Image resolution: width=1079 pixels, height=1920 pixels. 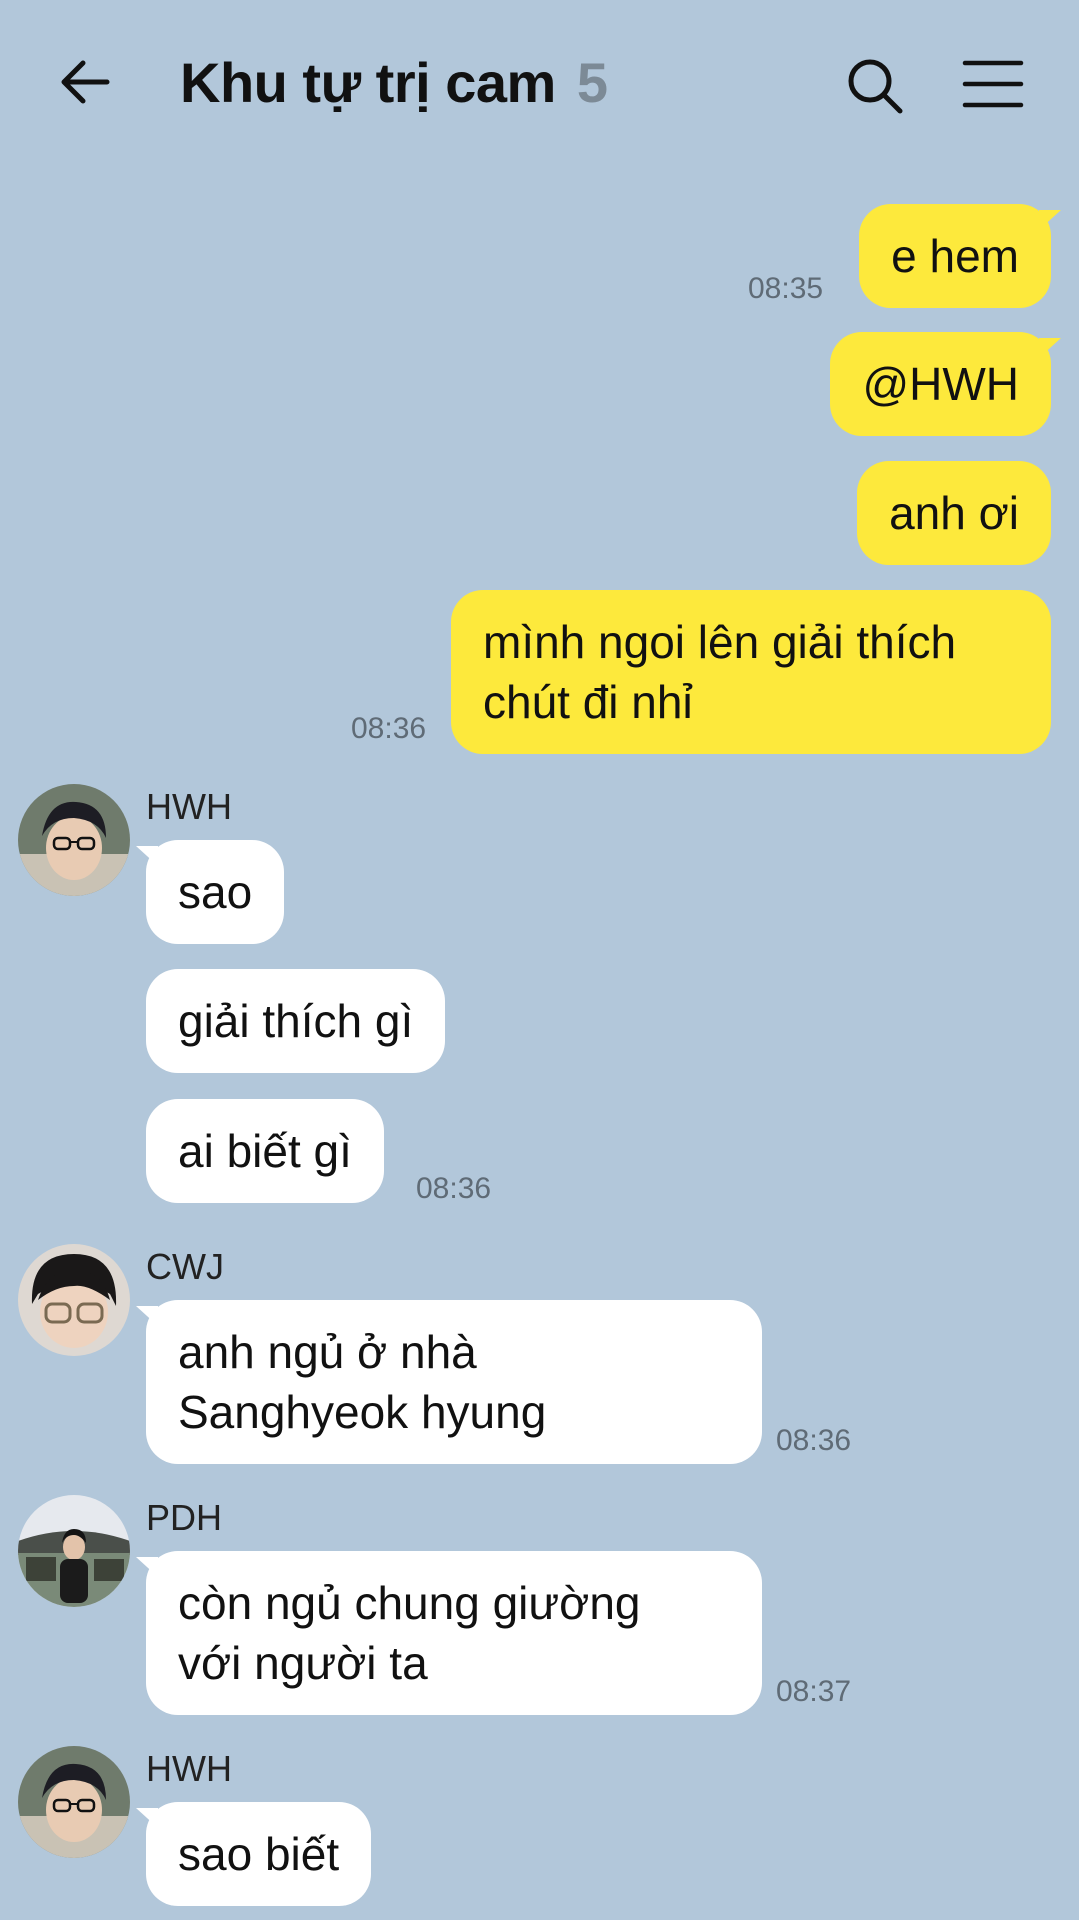 What do you see at coordinates (588, 702) in the screenshot?
I see `message-text-line: chút đi nhỉ` at bounding box center [588, 702].